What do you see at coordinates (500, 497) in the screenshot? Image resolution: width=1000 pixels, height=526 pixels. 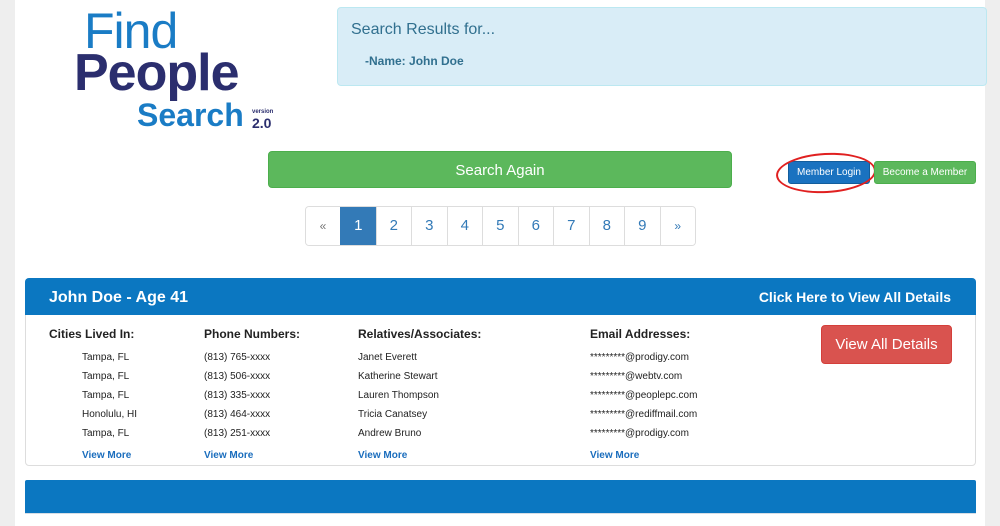 I see `next-result-card-header` at bounding box center [500, 497].